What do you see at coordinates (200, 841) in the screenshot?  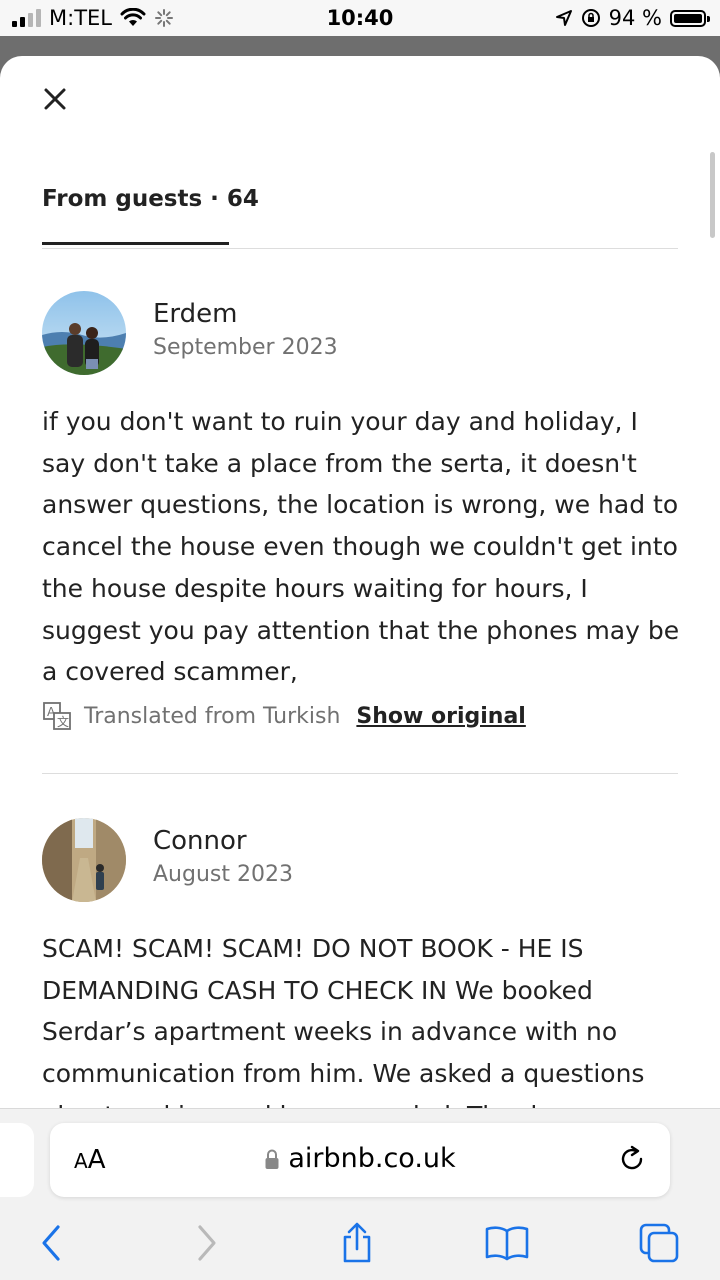 I see `reviewer-name: Connor` at bounding box center [200, 841].